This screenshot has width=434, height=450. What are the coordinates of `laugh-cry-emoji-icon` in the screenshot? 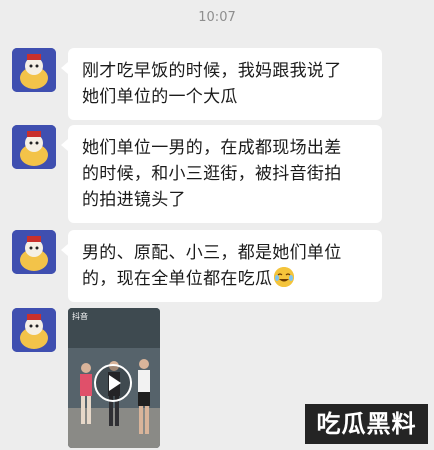 It's located at (284, 277).